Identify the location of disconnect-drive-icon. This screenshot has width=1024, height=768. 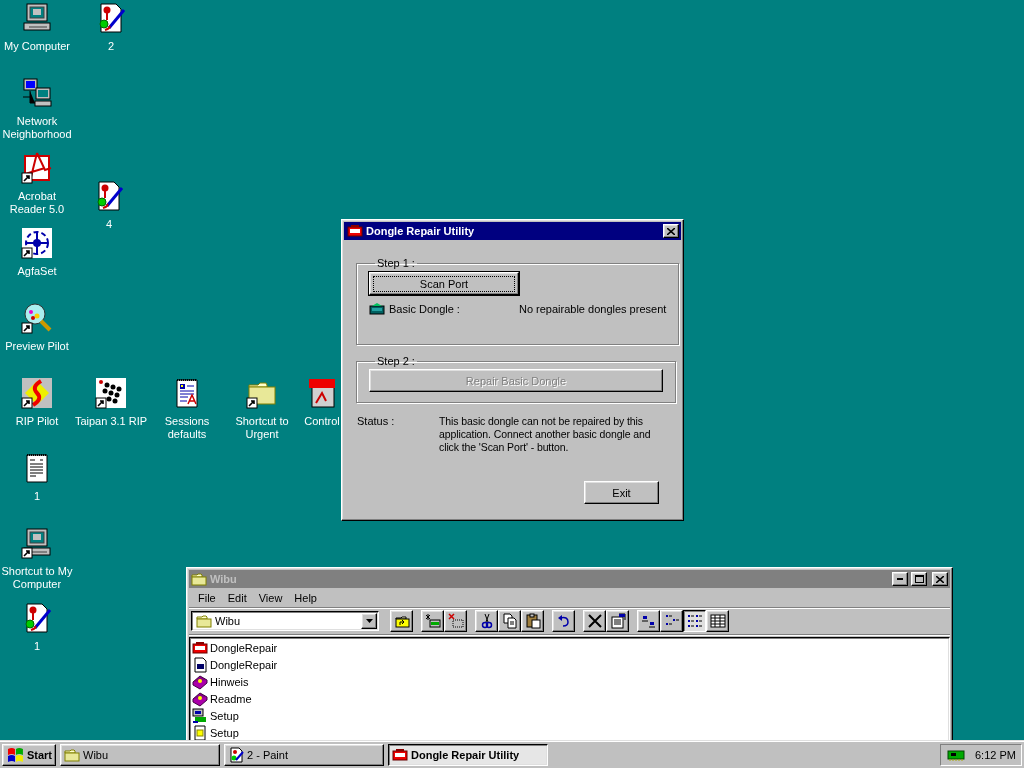
(455, 621).